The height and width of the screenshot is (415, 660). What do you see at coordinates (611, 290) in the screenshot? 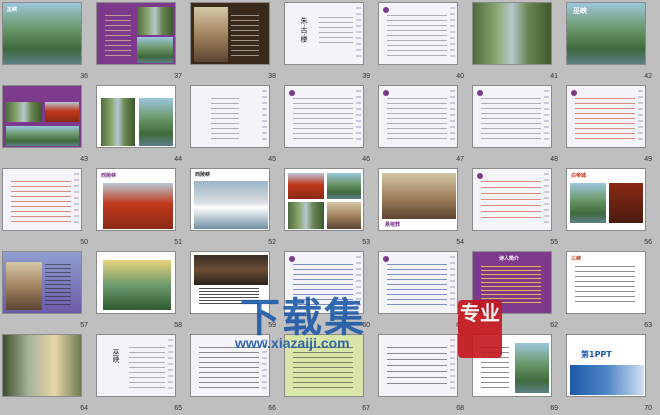
I see `slide-thumbnail: 三峡 63` at bounding box center [611, 290].